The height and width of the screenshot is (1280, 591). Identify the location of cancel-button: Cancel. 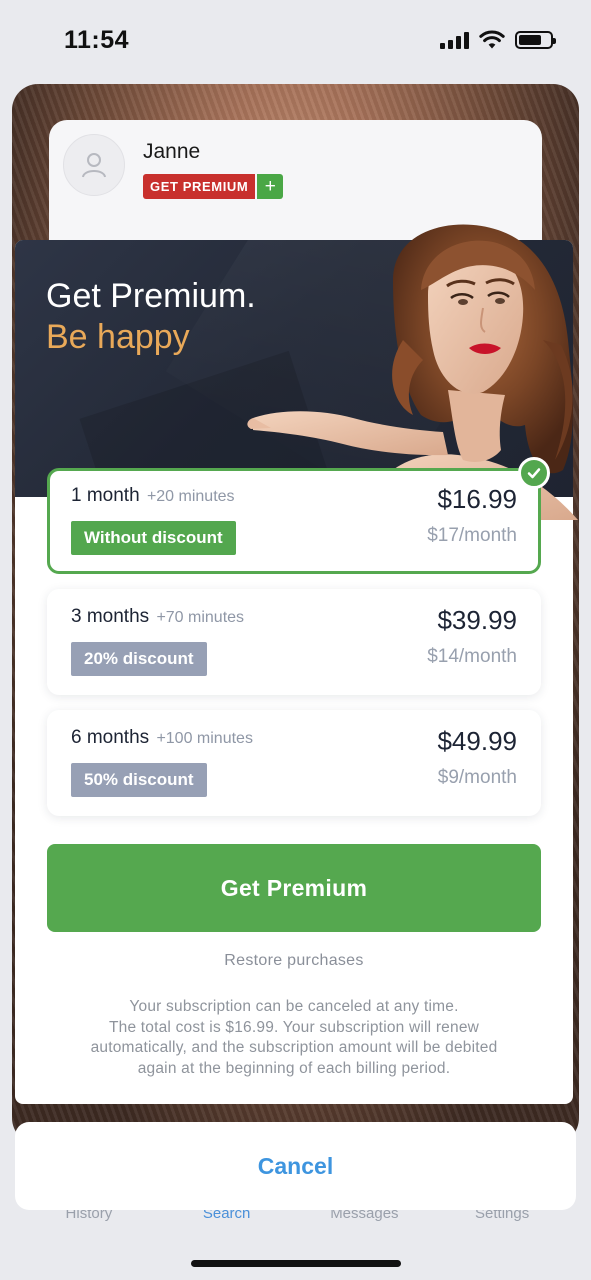
(295, 1166).